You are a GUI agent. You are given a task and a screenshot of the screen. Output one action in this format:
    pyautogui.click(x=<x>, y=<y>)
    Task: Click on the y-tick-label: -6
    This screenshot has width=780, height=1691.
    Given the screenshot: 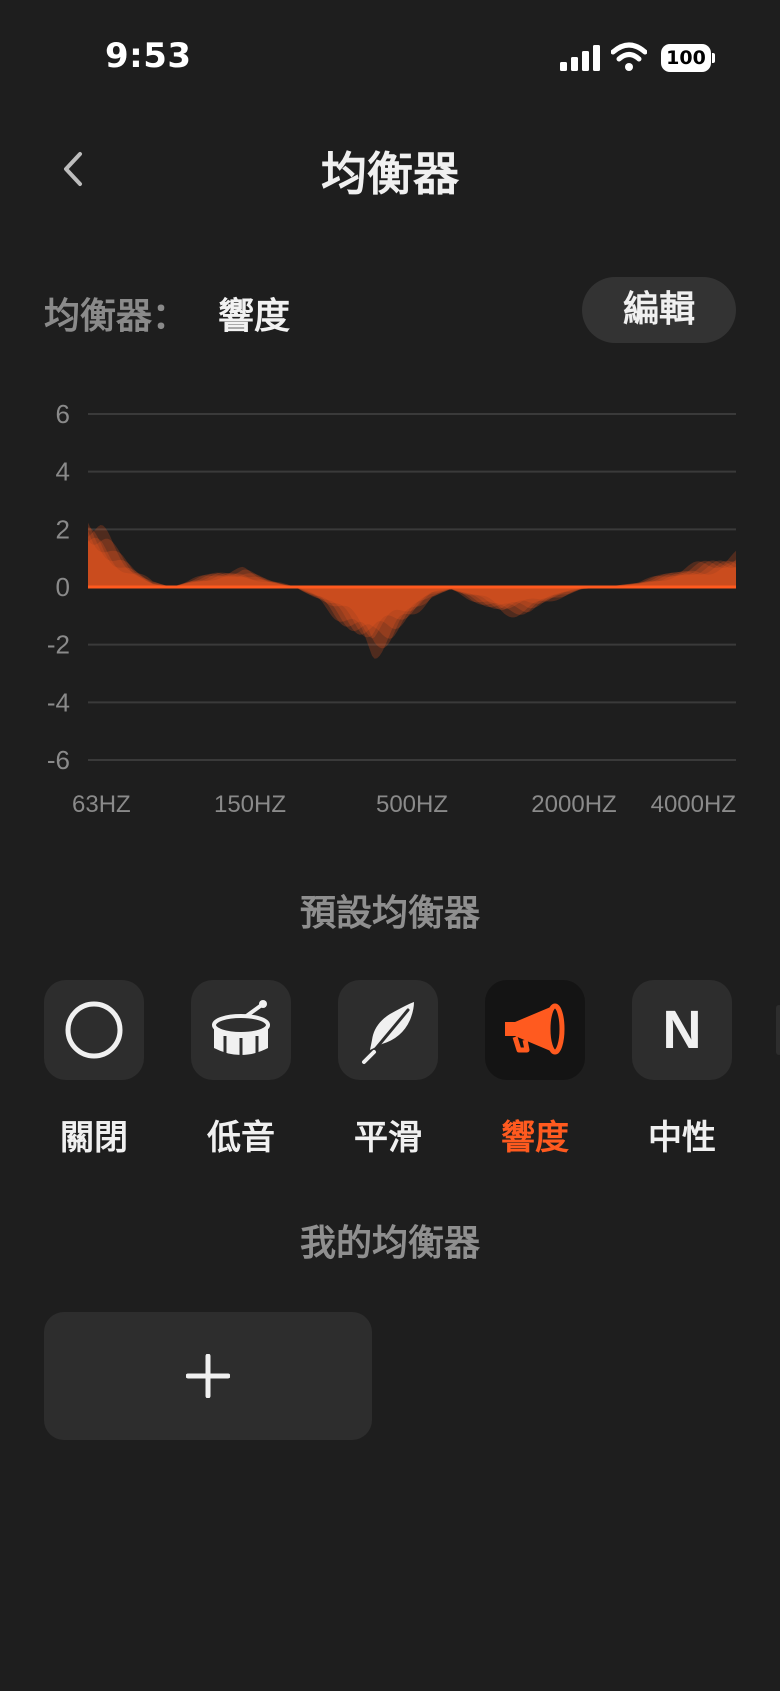 What is the action you would take?
    pyautogui.click(x=58, y=760)
    